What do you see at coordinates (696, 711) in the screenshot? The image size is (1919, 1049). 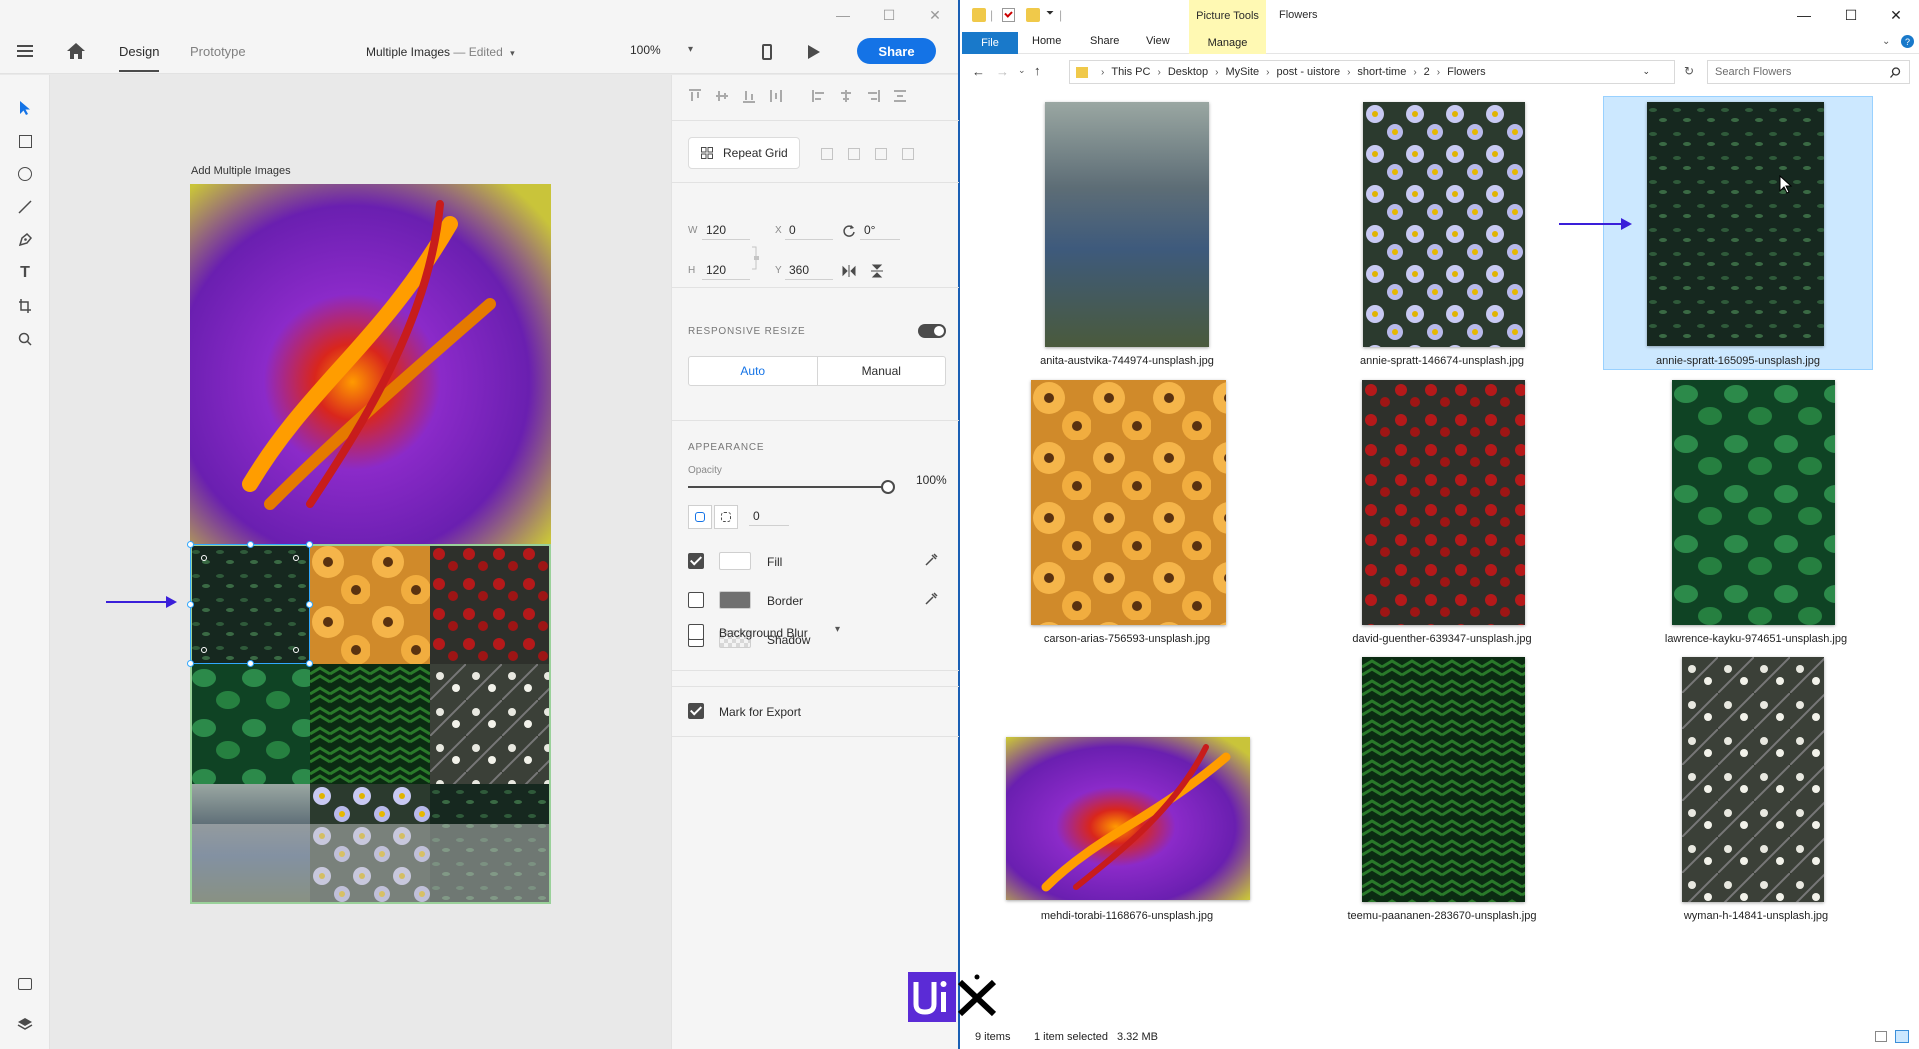 I see `mark-for-export-checkbox` at bounding box center [696, 711].